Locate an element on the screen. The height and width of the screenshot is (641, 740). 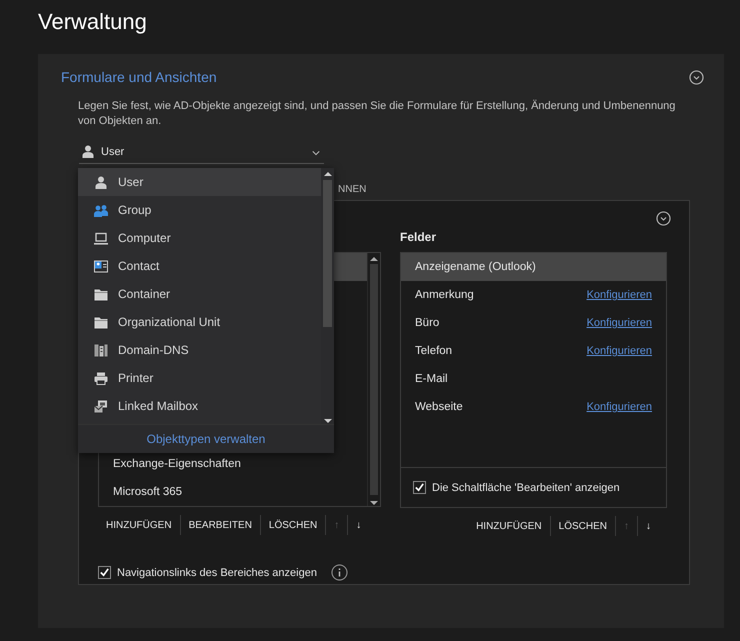
field-name: Anzeigename (Outlook) is located at coordinates (475, 267).